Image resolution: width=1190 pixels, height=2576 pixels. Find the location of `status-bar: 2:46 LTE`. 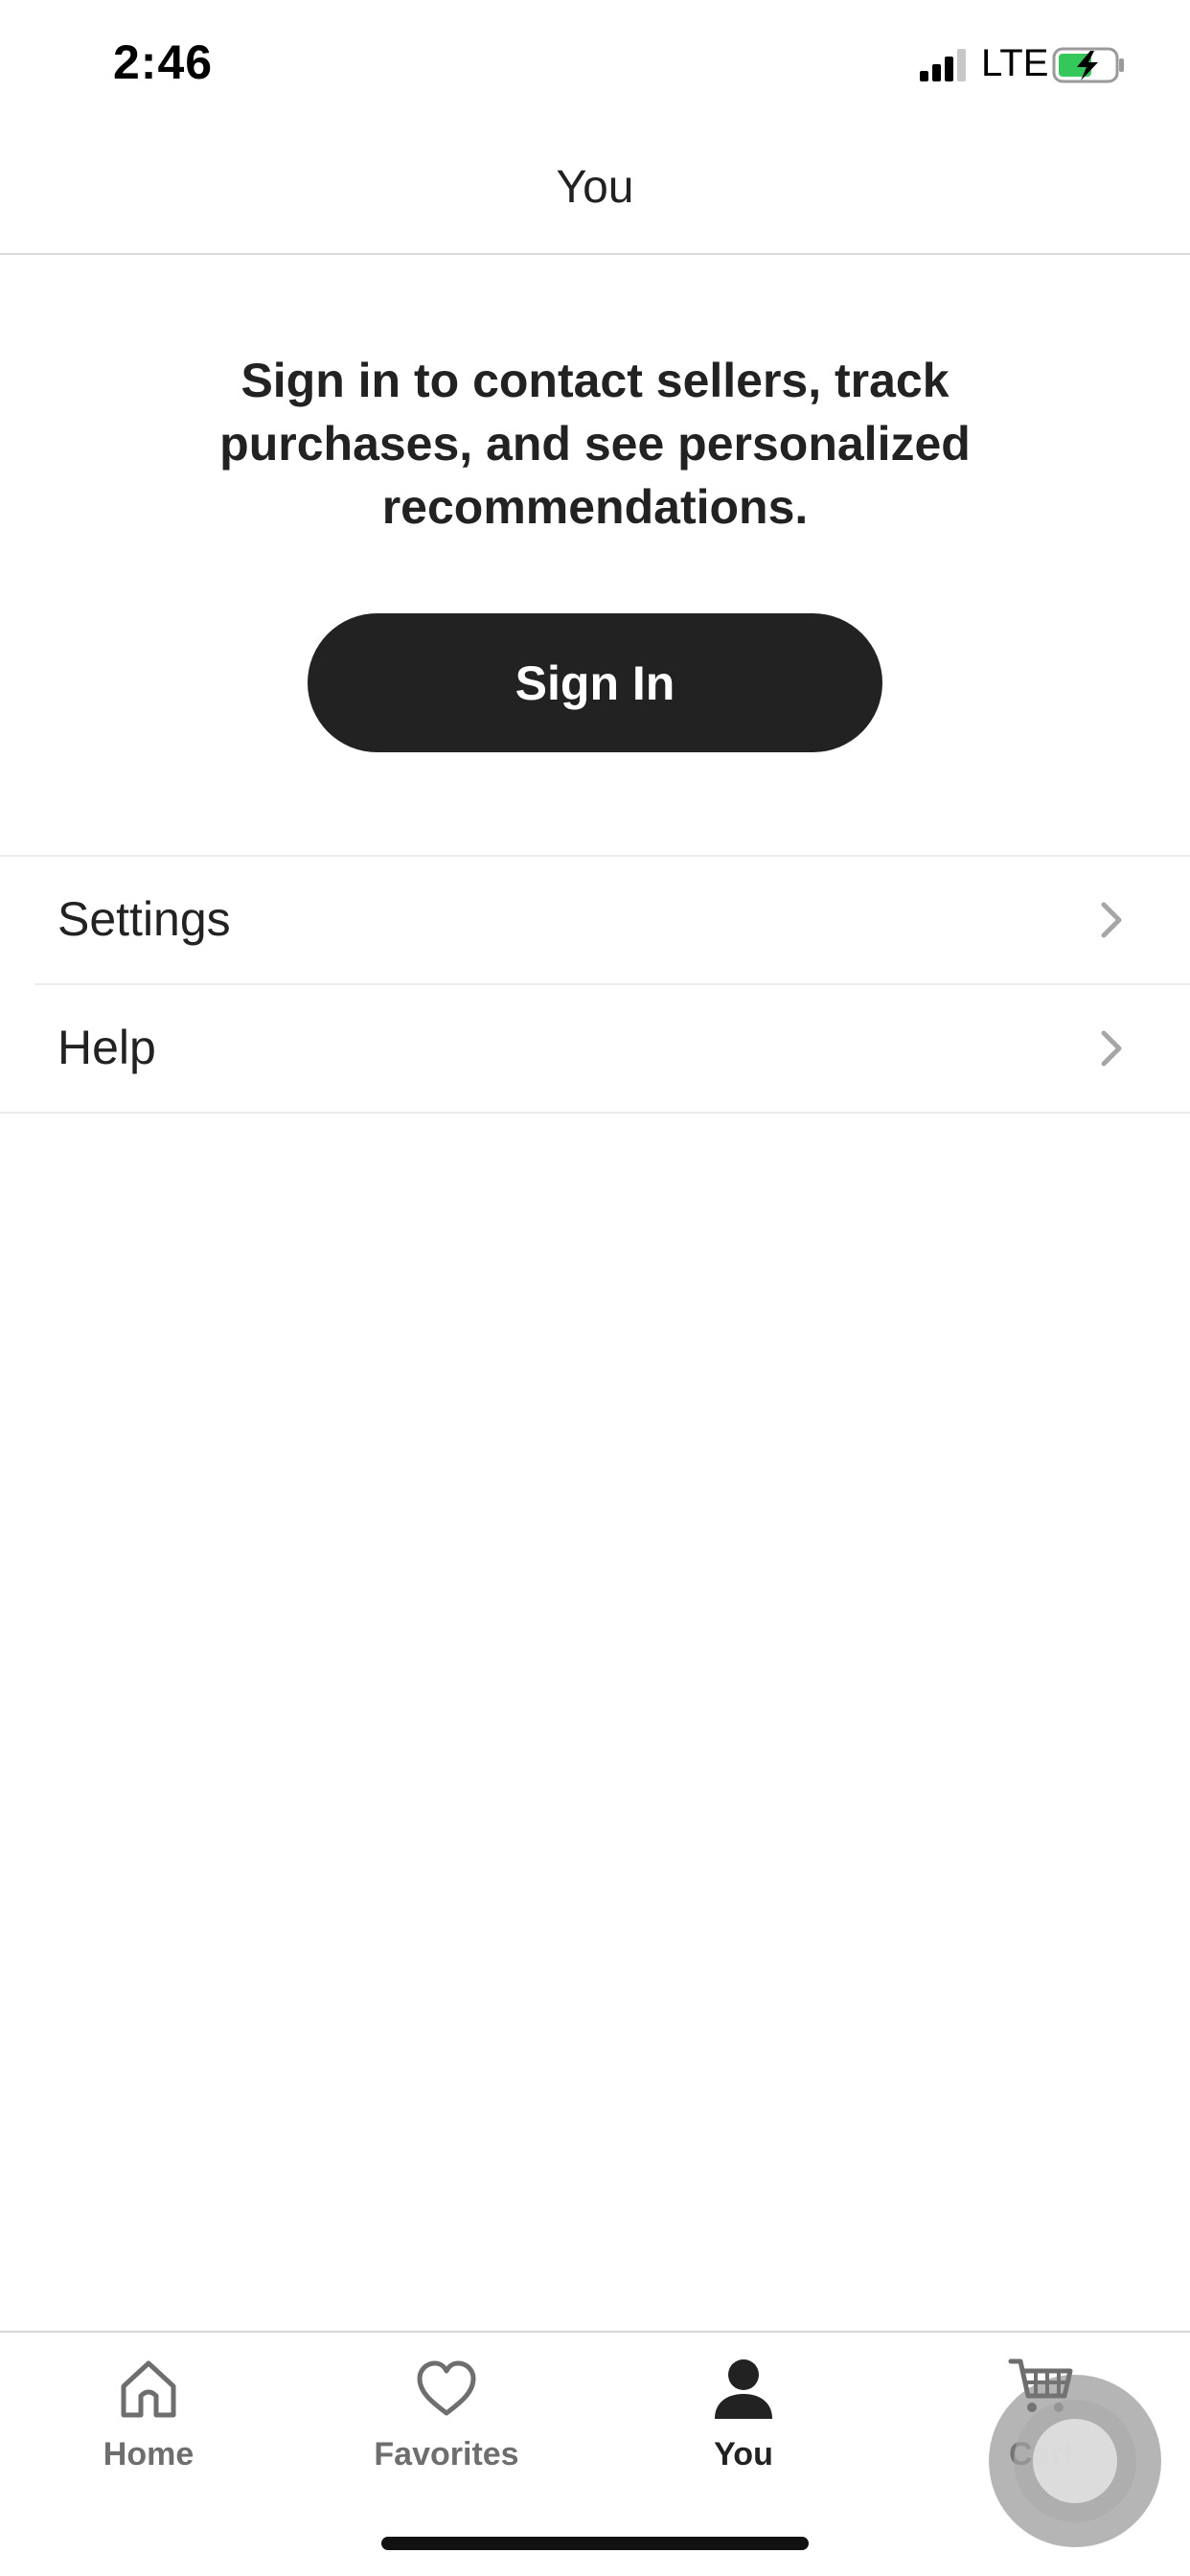

status-bar: 2:46 LTE is located at coordinates (595, 63).